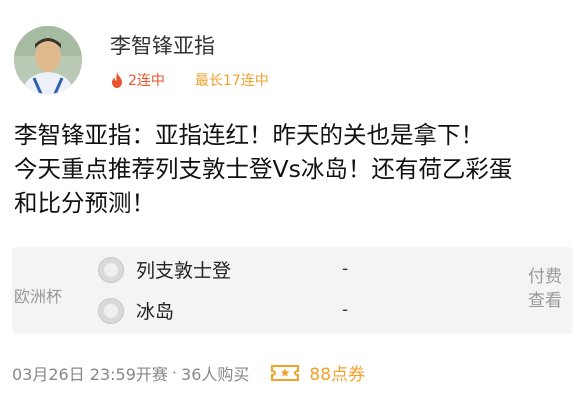 This screenshot has width=573, height=403. What do you see at coordinates (84, 203) in the screenshot?
I see `post-line-3: 和比分预测！` at bounding box center [84, 203].